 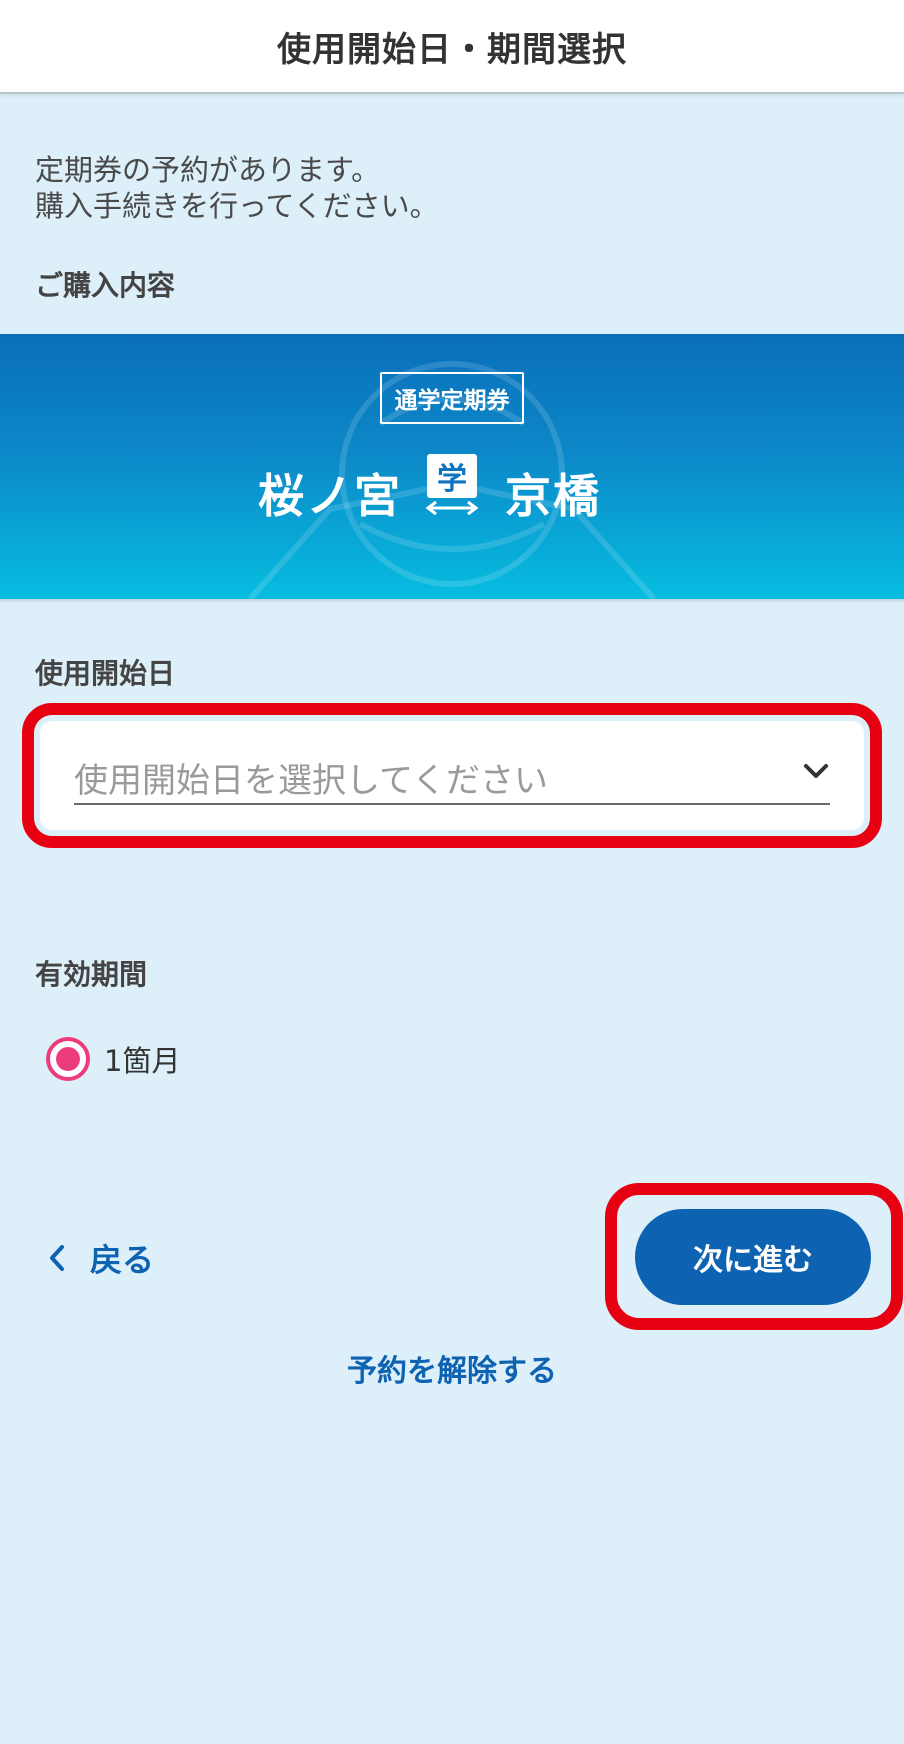 I want to click on period-option-1-month: 1箇月, so click(x=113, y=1059).